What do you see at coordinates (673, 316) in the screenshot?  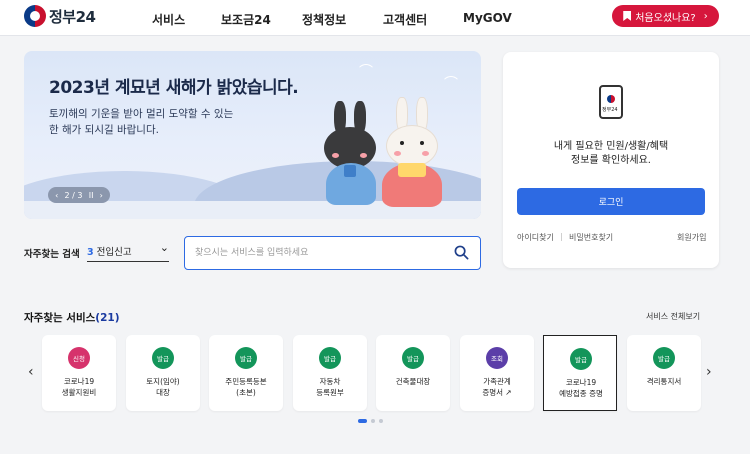 I see `all-services-link: 서비스 전체보기` at bounding box center [673, 316].